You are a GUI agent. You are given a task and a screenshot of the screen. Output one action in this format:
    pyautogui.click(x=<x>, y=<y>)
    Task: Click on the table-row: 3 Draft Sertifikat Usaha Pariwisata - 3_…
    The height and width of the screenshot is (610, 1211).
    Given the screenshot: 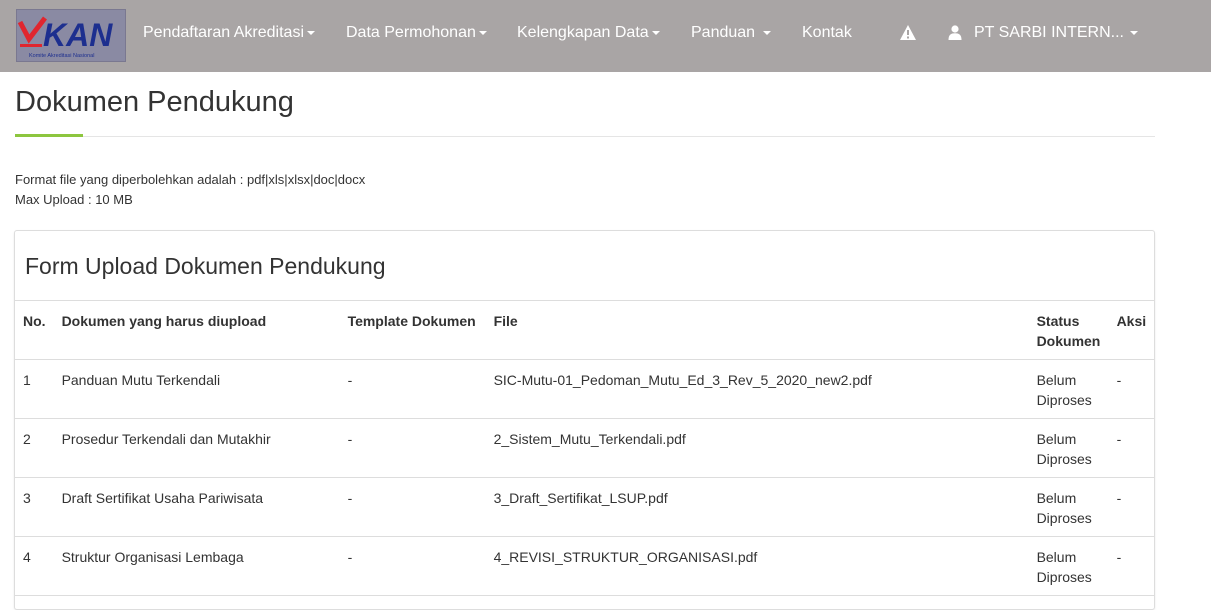 What is the action you would take?
    pyautogui.click(x=585, y=507)
    